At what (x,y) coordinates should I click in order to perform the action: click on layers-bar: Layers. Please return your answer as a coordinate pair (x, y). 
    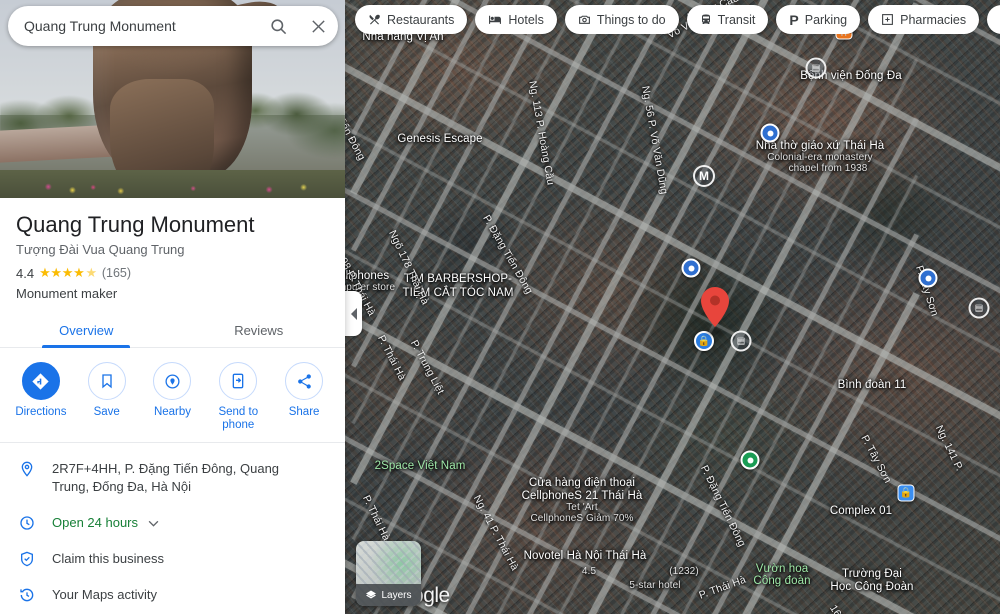
    Looking at the image, I should click on (388, 595).